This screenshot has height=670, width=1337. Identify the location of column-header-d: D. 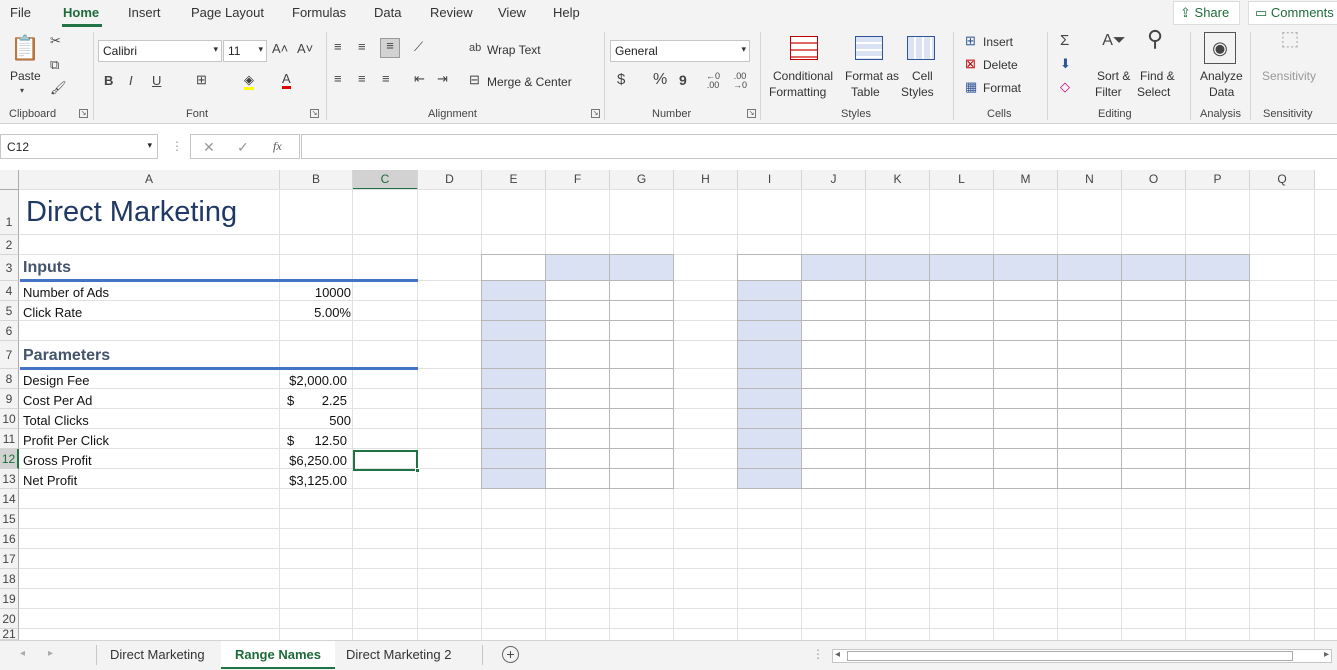
(450, 180).